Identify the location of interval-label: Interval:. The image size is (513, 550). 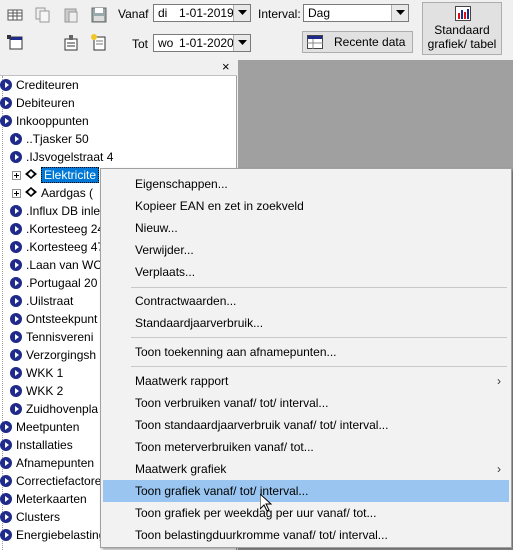
(279, 14).